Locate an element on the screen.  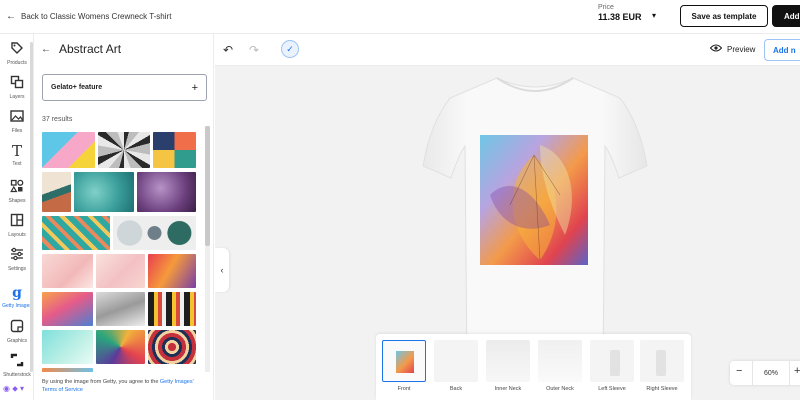
rail-item-text: T Text is located at coordinates (17, 155).